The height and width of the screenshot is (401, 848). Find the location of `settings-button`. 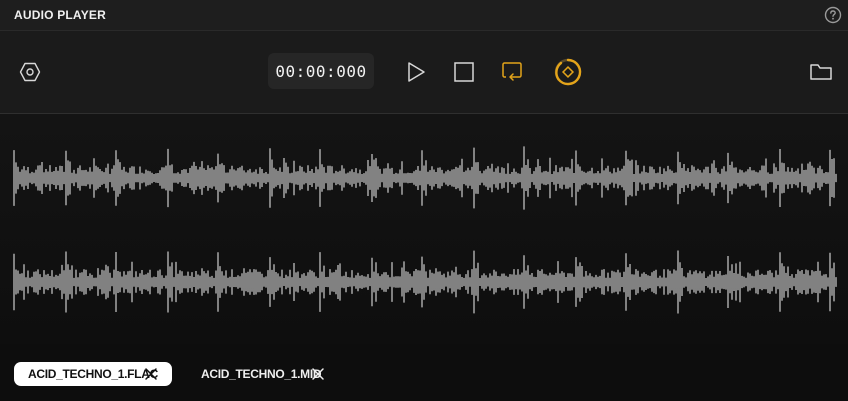

settings-button is located at coordinates (30, 72).